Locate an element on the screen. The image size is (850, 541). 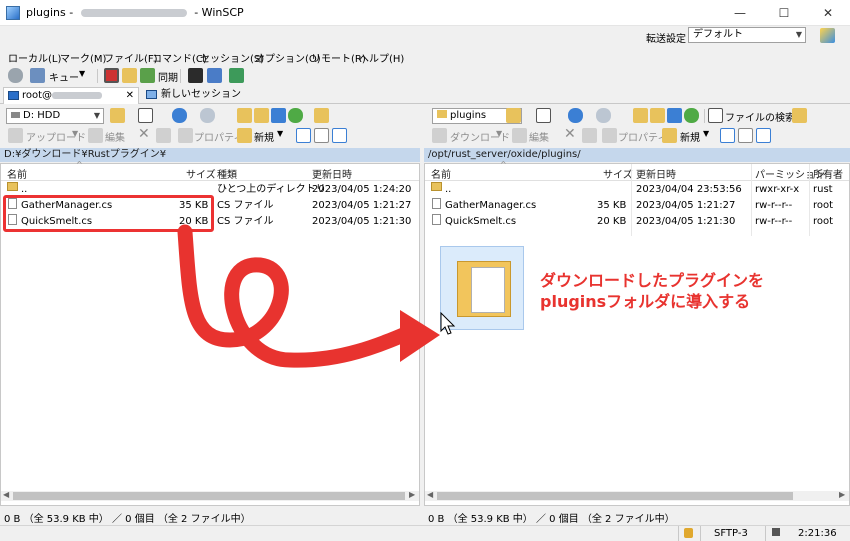
annotation-text: ダウンロードしたプラグインを pluginsフォルダに導入する is located at coordinates (652, 291).